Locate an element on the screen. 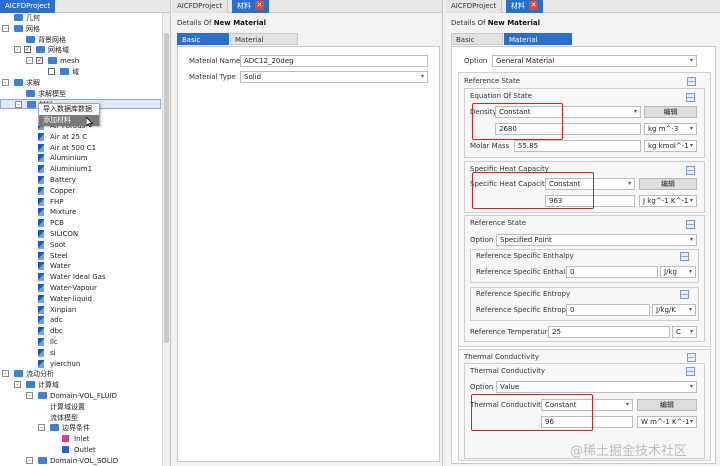 This screenshot has width=720, height=466. tree-item: Water-Vapour is located at coordinates (80, 288).